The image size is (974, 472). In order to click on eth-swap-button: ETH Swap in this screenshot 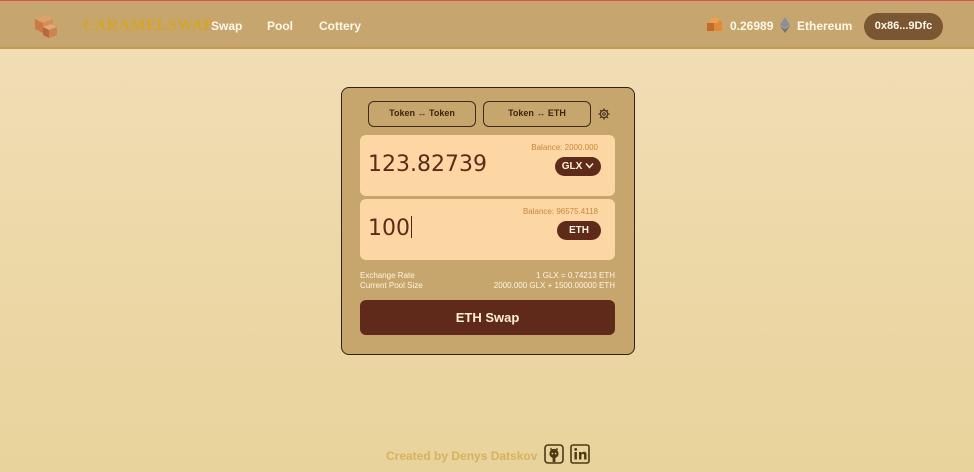, I will do `click(487, 317)`.